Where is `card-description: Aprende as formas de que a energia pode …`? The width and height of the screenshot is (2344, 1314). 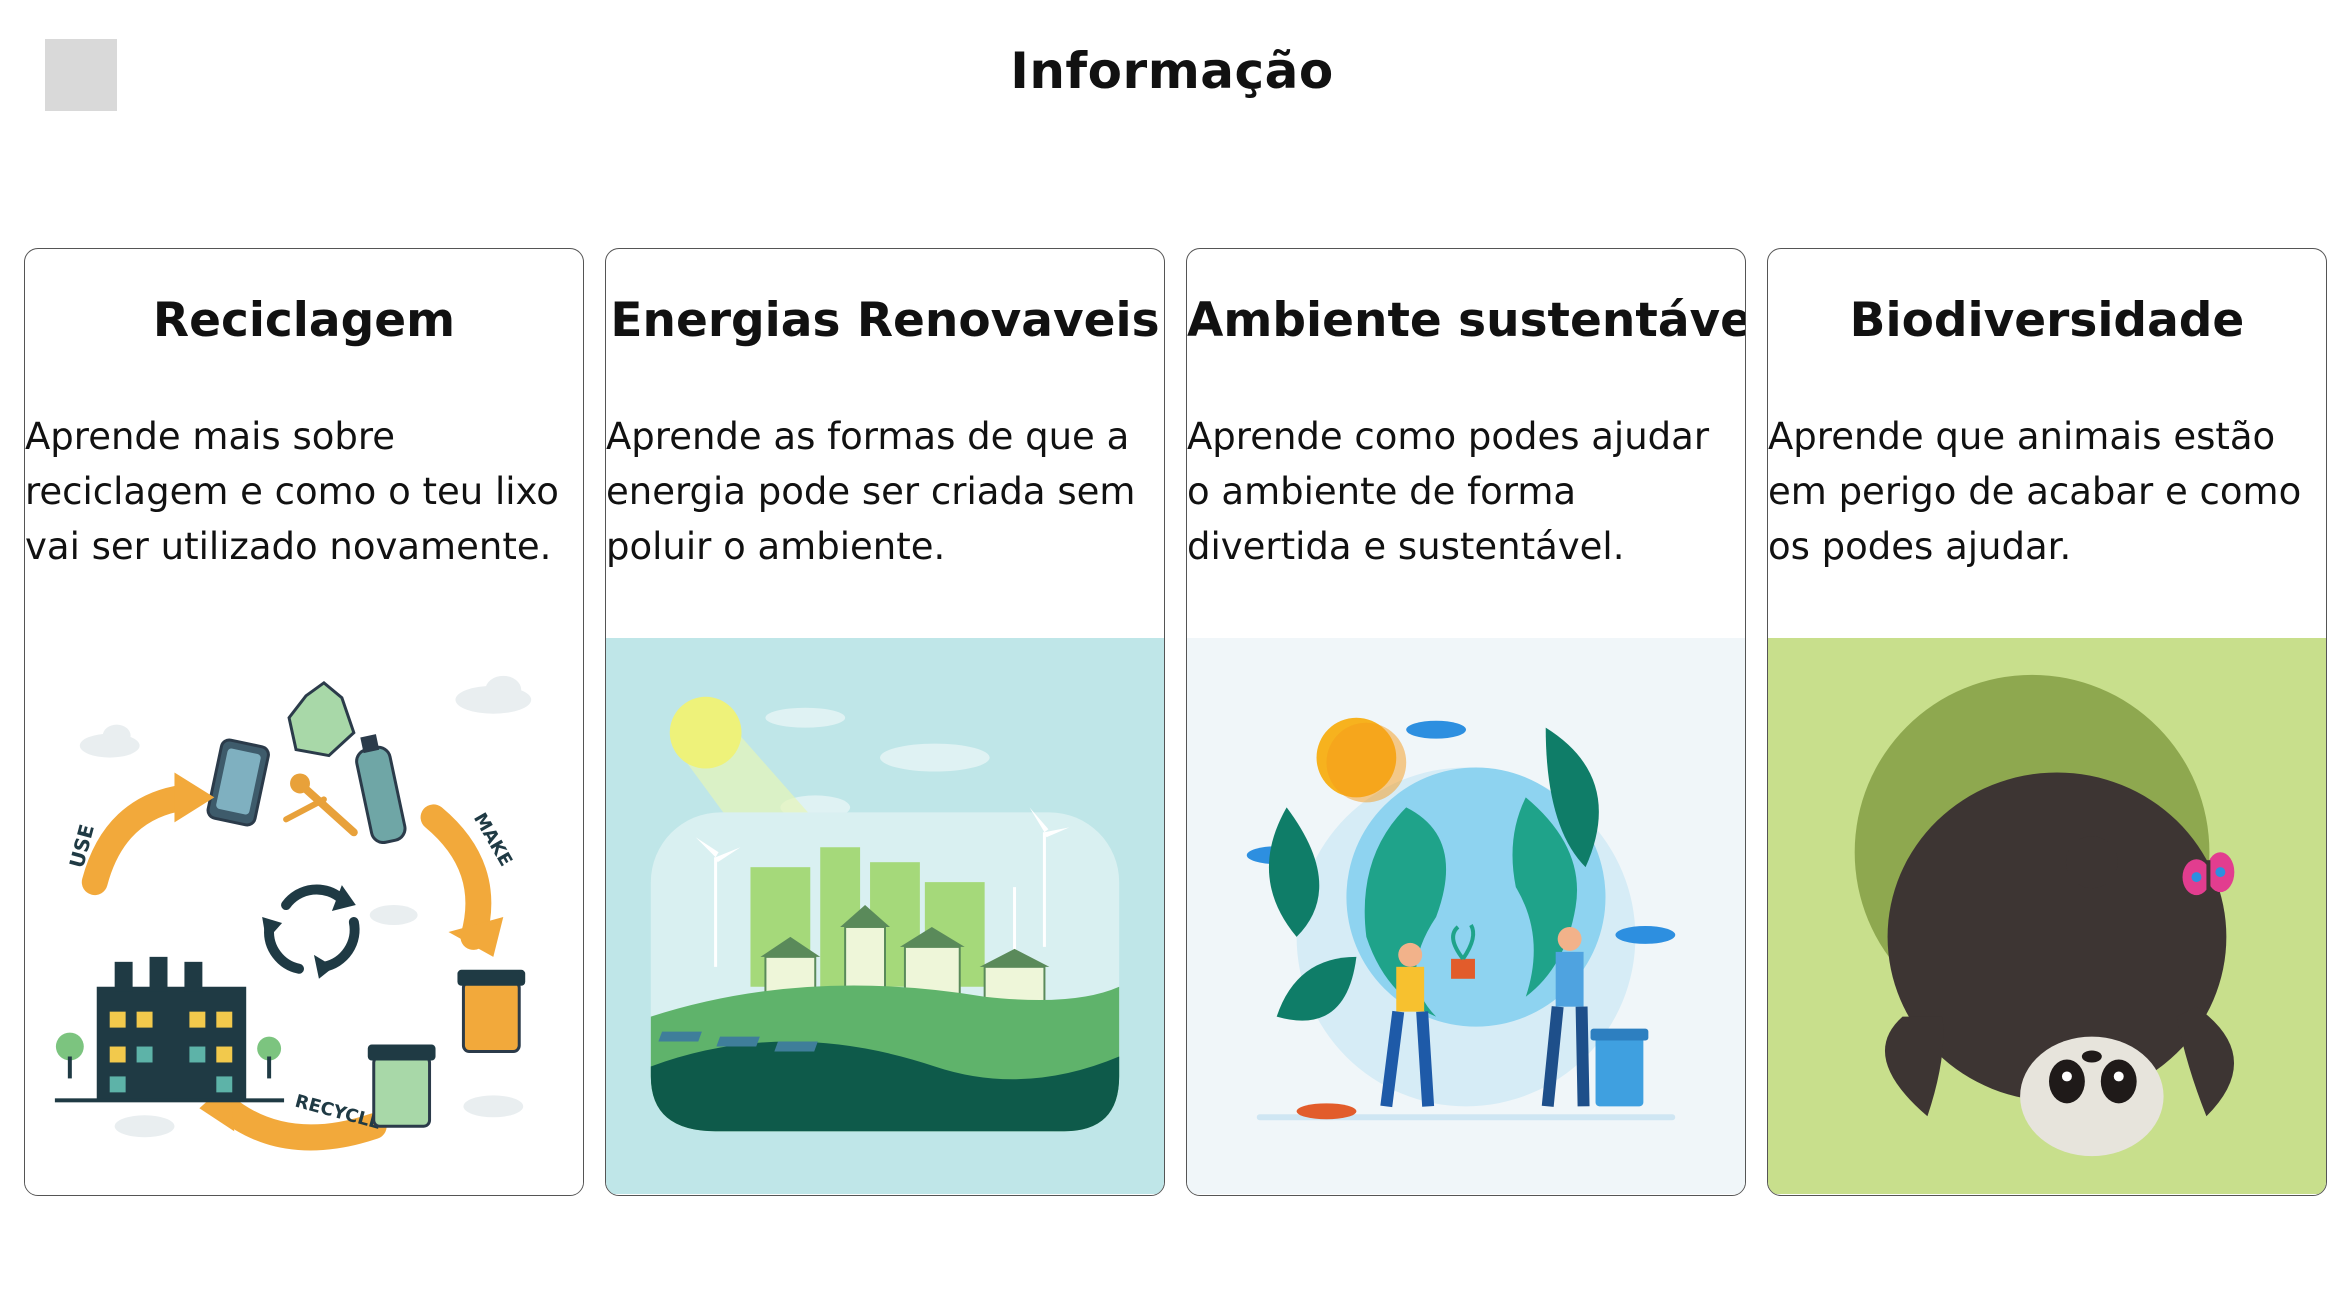
card-description: Aprende as formas de que a energia pode … is located at coordinates (871, 491).